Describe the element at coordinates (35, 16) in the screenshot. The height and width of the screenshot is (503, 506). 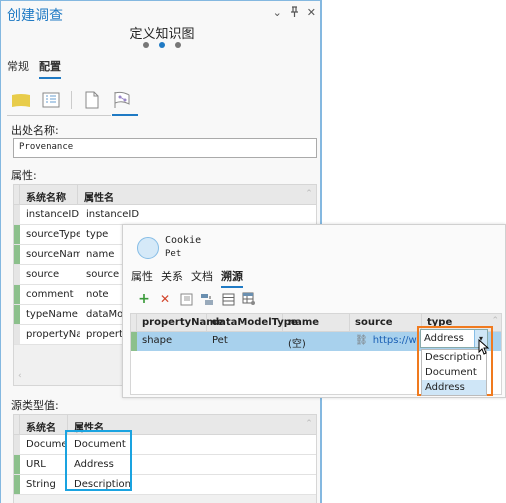
I see `pane-title: 创建调查` at that location.